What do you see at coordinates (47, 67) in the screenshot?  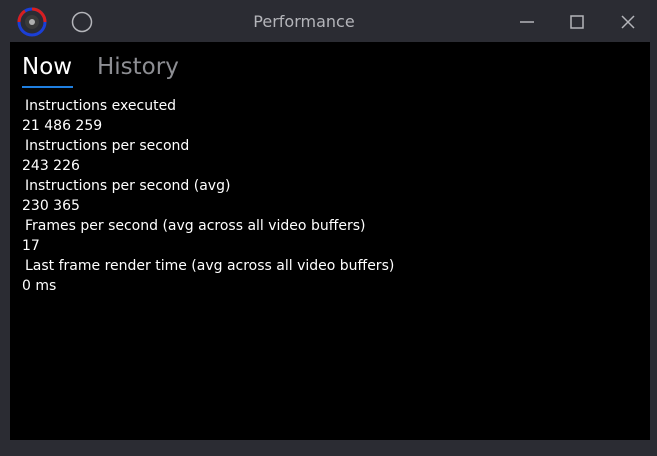 I see `tab-now: Now` at bounding box center [47, 67].